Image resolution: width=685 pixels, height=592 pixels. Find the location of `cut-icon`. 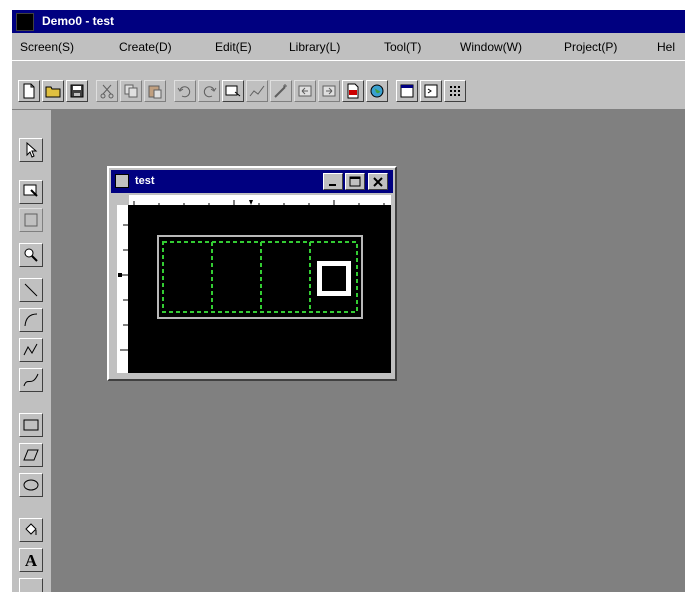

cut-icon is located at coordinates (107, 91).